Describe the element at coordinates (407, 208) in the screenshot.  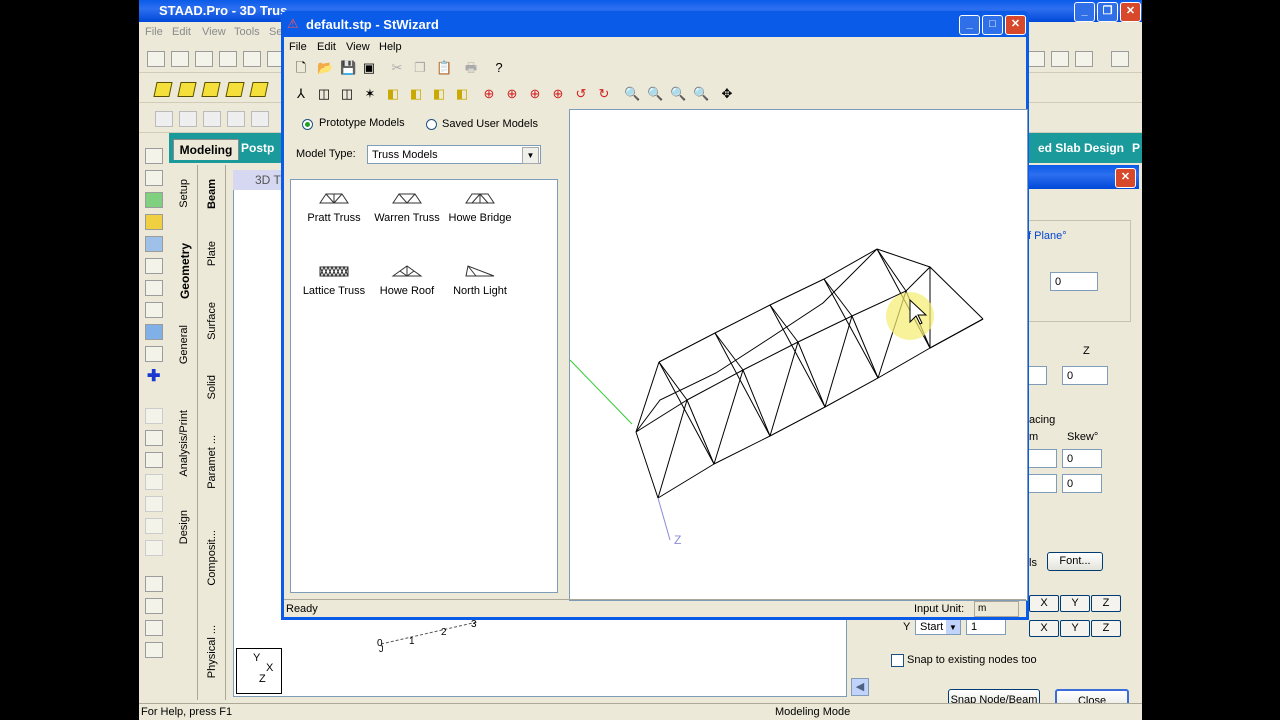
I see `model-warren-truss: Warren Truss` at that location.